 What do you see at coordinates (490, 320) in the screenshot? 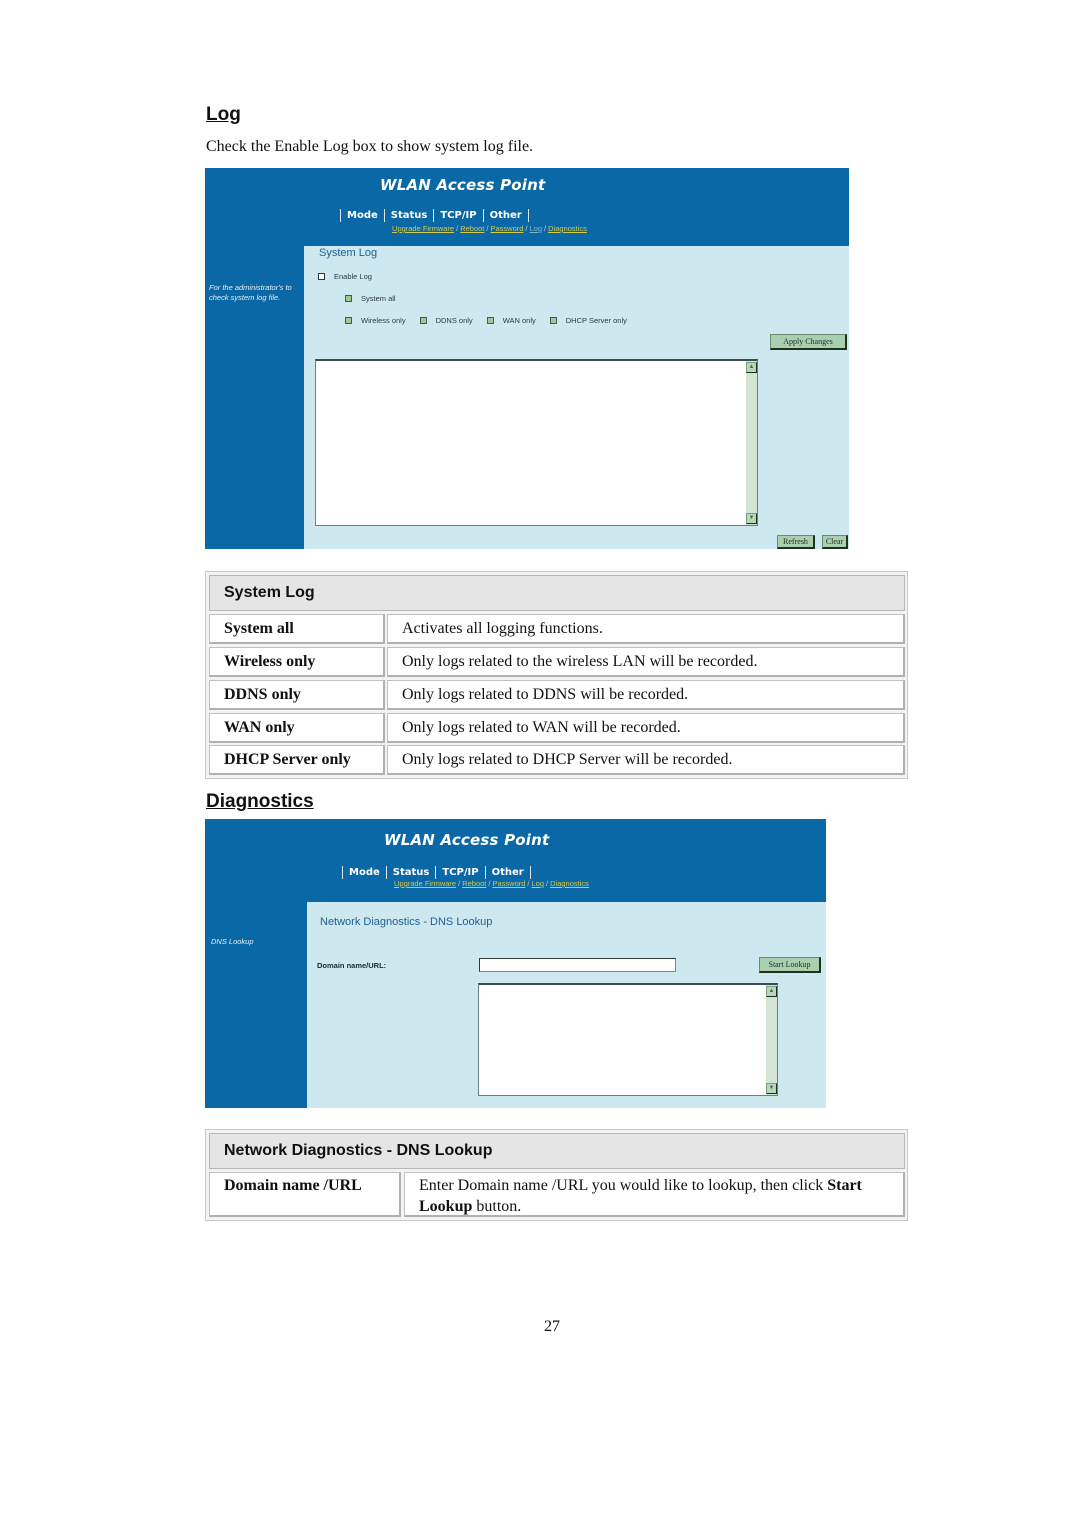
I see `wan-only-checkbox` at bounding box center [490, 320].